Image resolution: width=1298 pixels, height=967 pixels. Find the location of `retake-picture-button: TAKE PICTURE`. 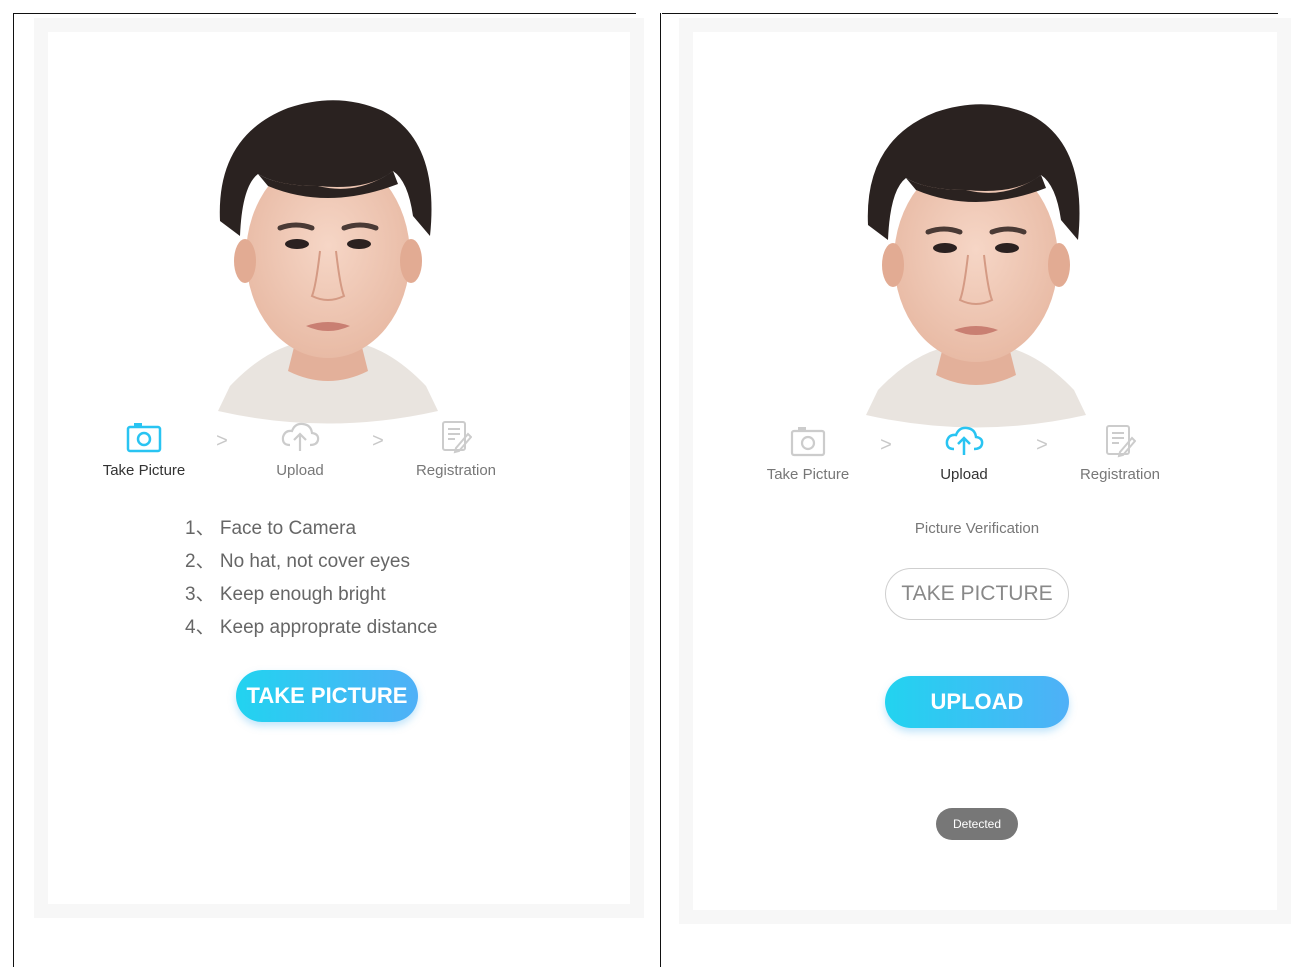

retake-picture-button: TAKE PICTURE is located at coordinates (977, 594).